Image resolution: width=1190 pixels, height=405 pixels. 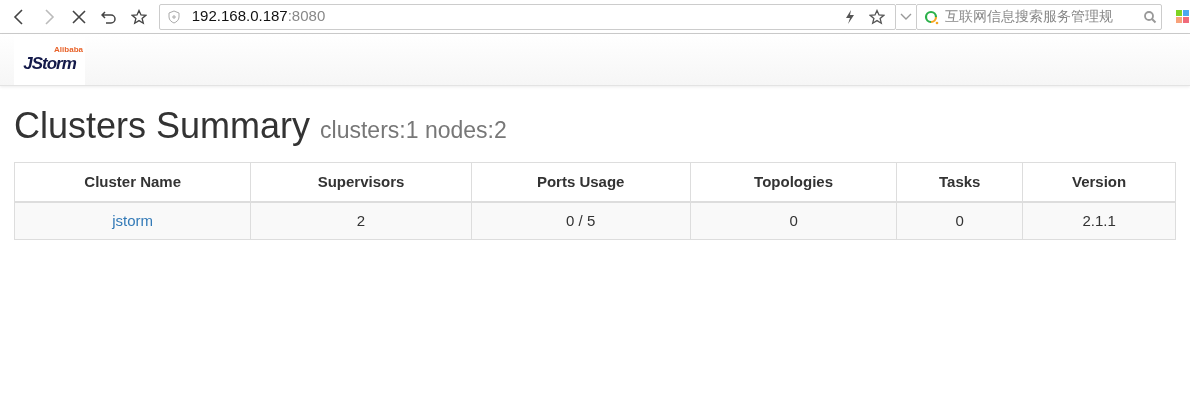 What do you see at coordinates (108, 16) in the screenshot?
I see `undo-icon` at bounding box center [108, 16].